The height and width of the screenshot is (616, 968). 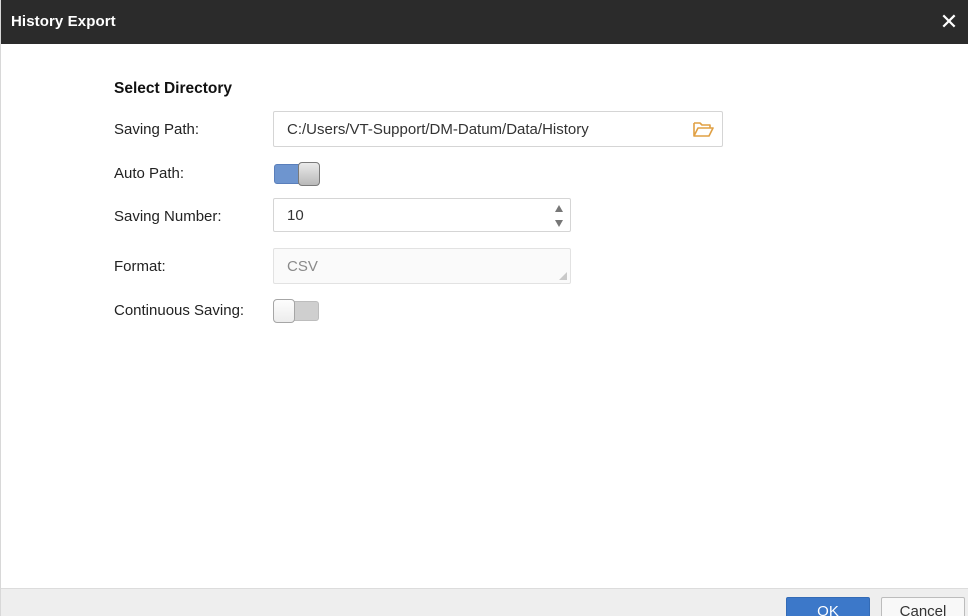 I want to click on ok-button: OK, so click(x=828, y=606).